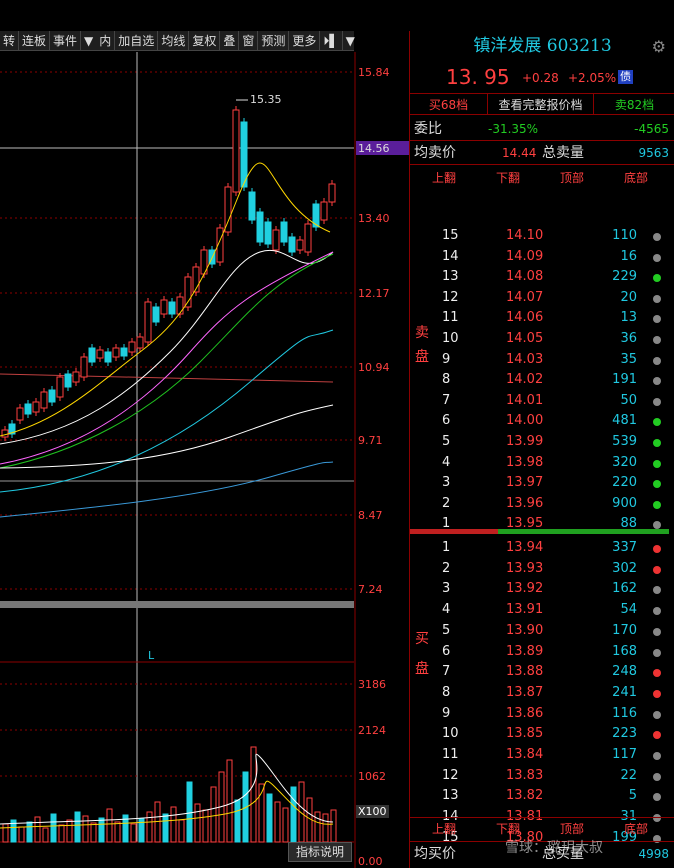 The width and height of the screenshot is (674, 868). What do you see at coordinates (636, 829) in the screenshot?
I see `page-bottom-button-bottom: 底部` at bounding box center [636, 829].